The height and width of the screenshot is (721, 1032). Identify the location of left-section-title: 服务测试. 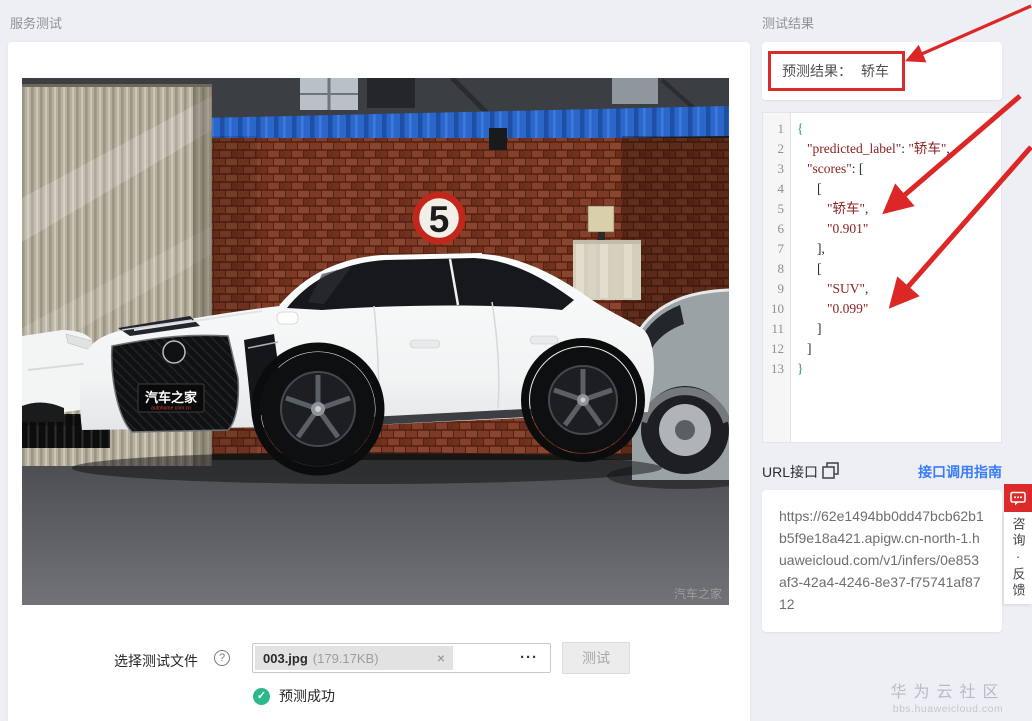
(36, 23).